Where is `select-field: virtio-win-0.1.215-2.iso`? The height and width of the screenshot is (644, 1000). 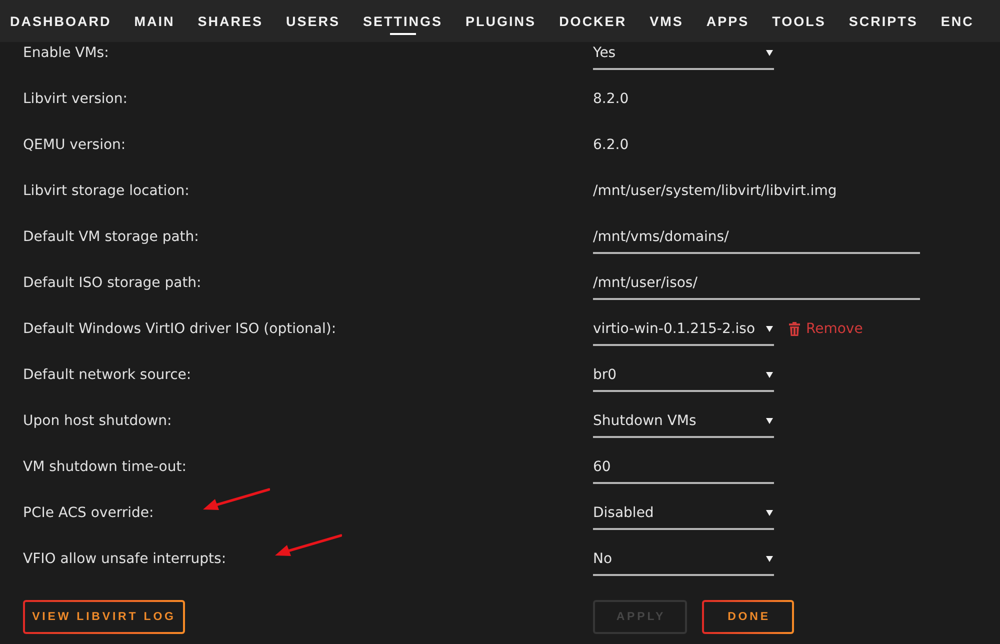 select-field: virtio-win-0.1.215-2.iso is located at coordinates (683, 332).